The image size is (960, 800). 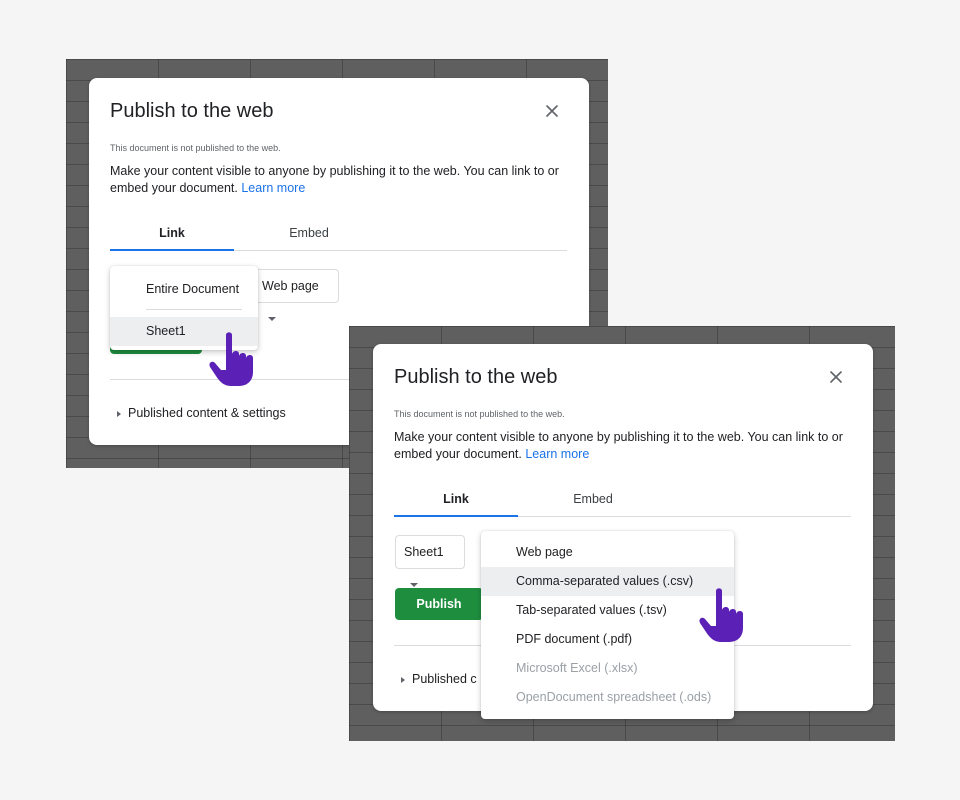 I want to click on published-settings-label: Published c, so click(x=444, y=679).